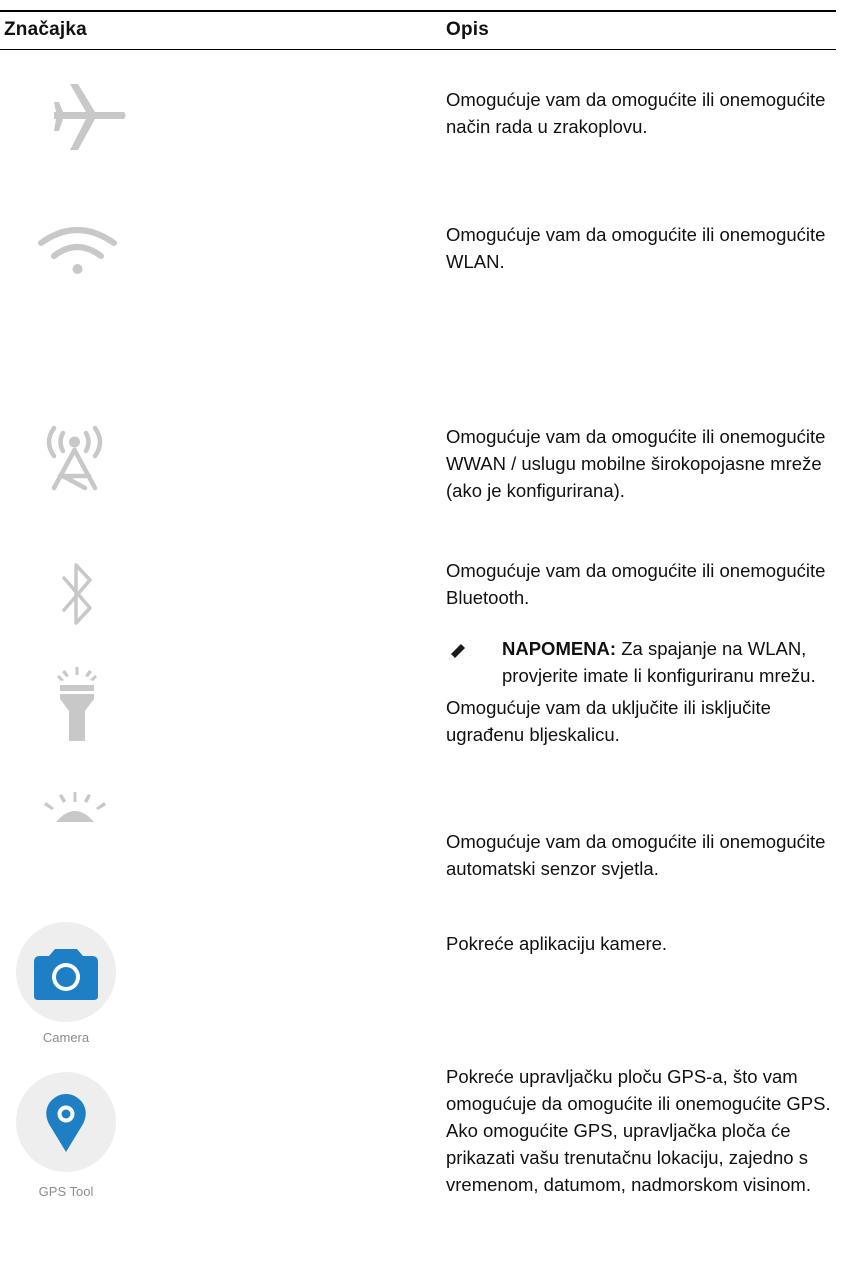 The width and height of the screenshot is (854, 1266). I want to click on app-label-camera: Camera, so click(66, 1037).